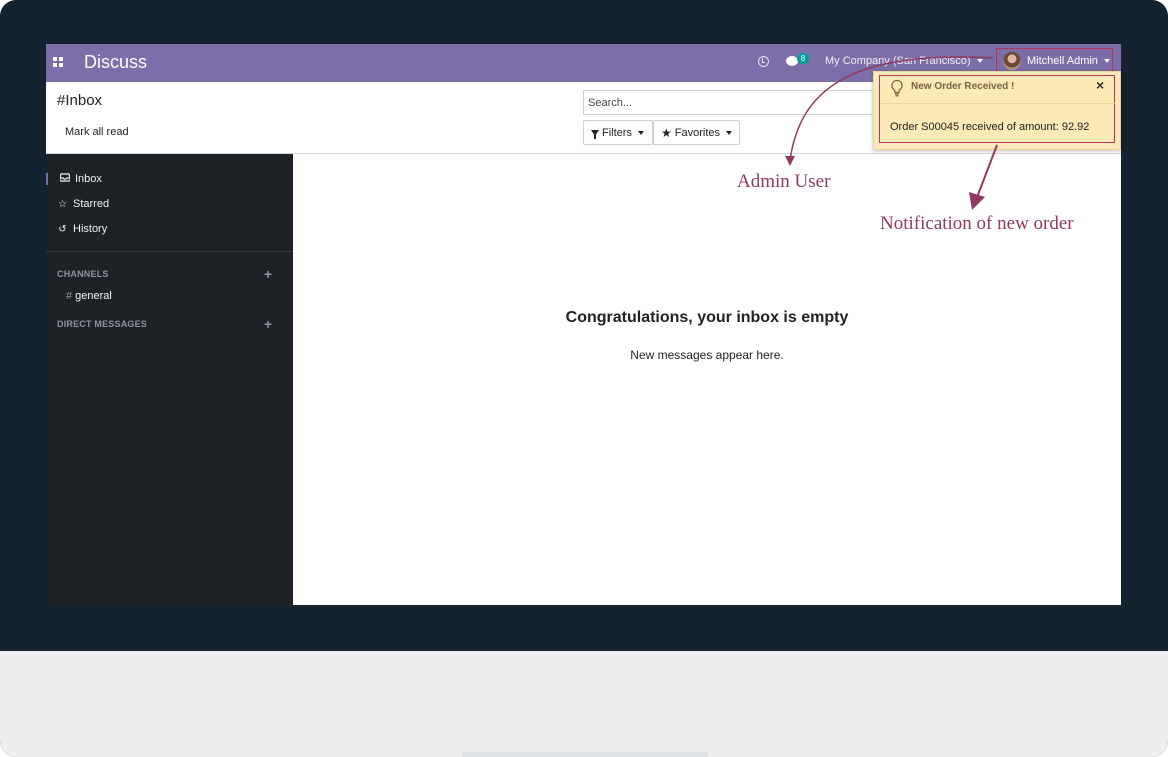 This screenshot has height=757, width=1168. Describe the element at coordinates (803, 58) in the screenshot. I see `chat-counter-badge: 8` at that location.